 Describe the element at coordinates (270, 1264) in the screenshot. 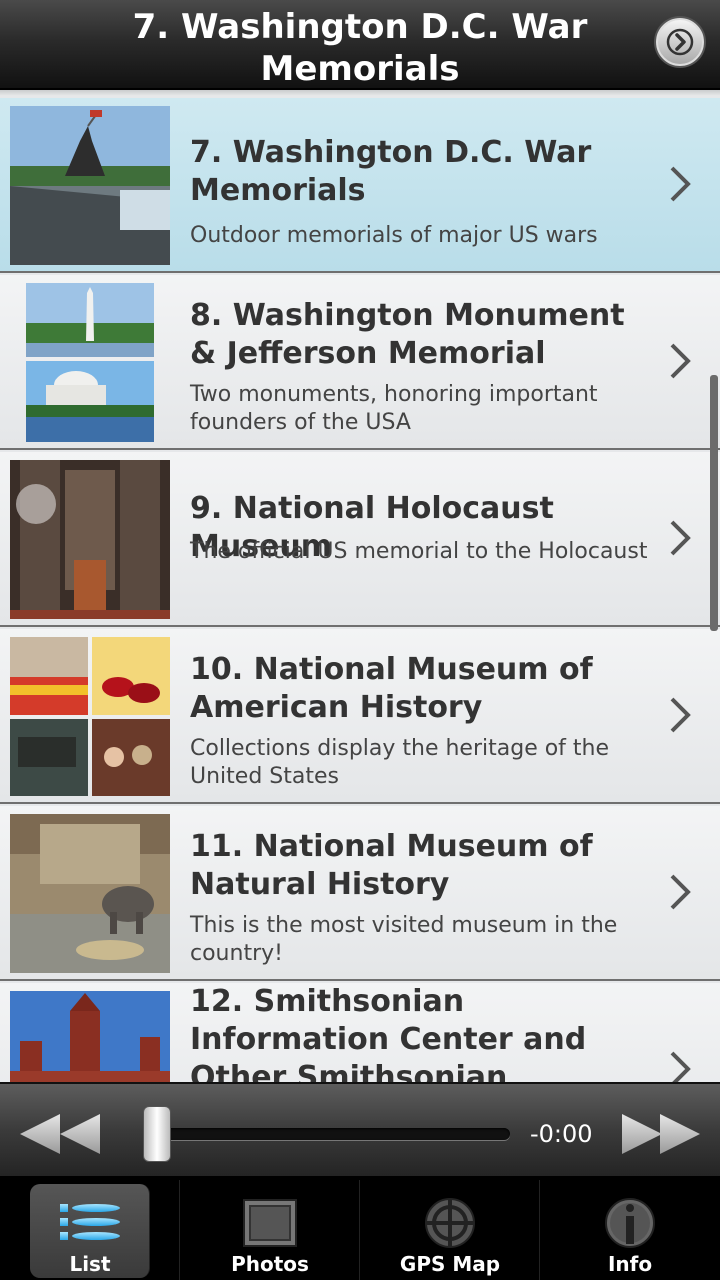

I see `tab-label: Photos` at that location.